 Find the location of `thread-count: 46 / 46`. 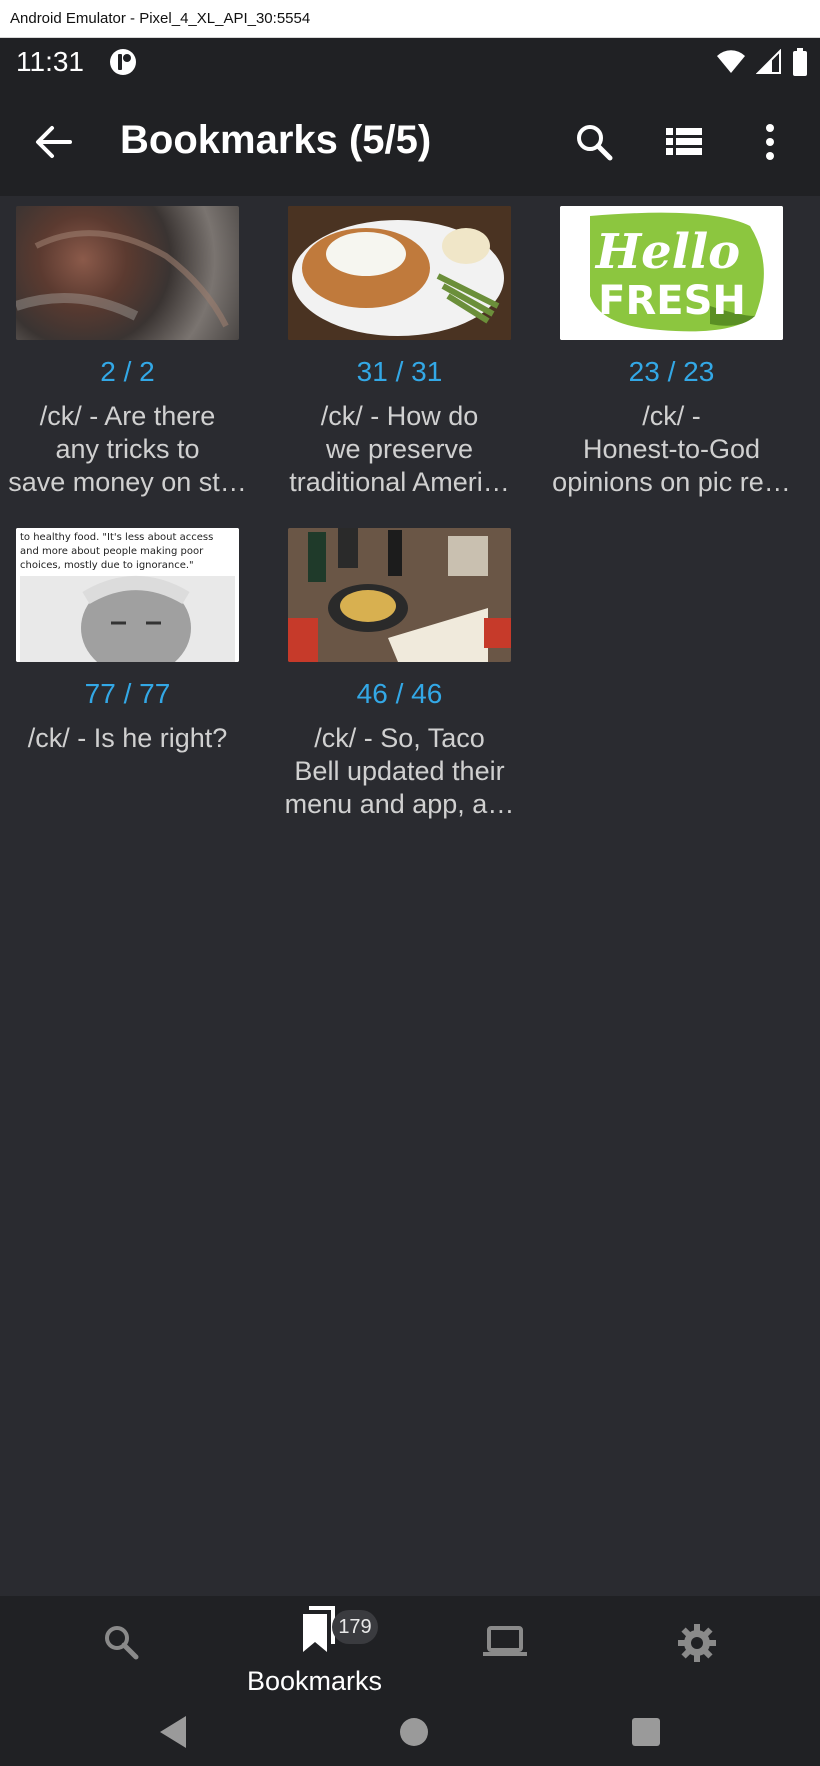

thread-count: 46 / 46 is located at coordinates (399, 693).